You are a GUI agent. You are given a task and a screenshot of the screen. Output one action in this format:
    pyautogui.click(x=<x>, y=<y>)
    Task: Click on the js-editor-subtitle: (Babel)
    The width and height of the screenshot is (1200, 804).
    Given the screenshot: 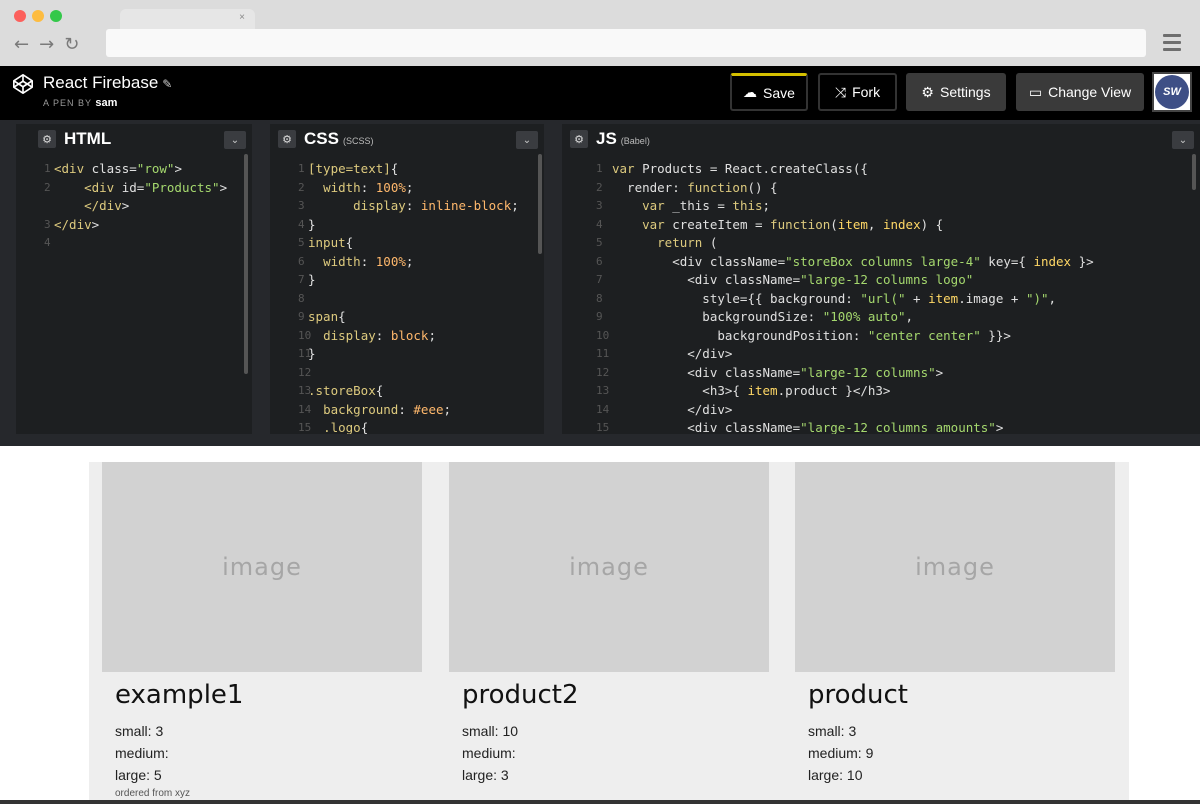 What is the action you would take?
    pyautogui.click(x=635, y=141)
    